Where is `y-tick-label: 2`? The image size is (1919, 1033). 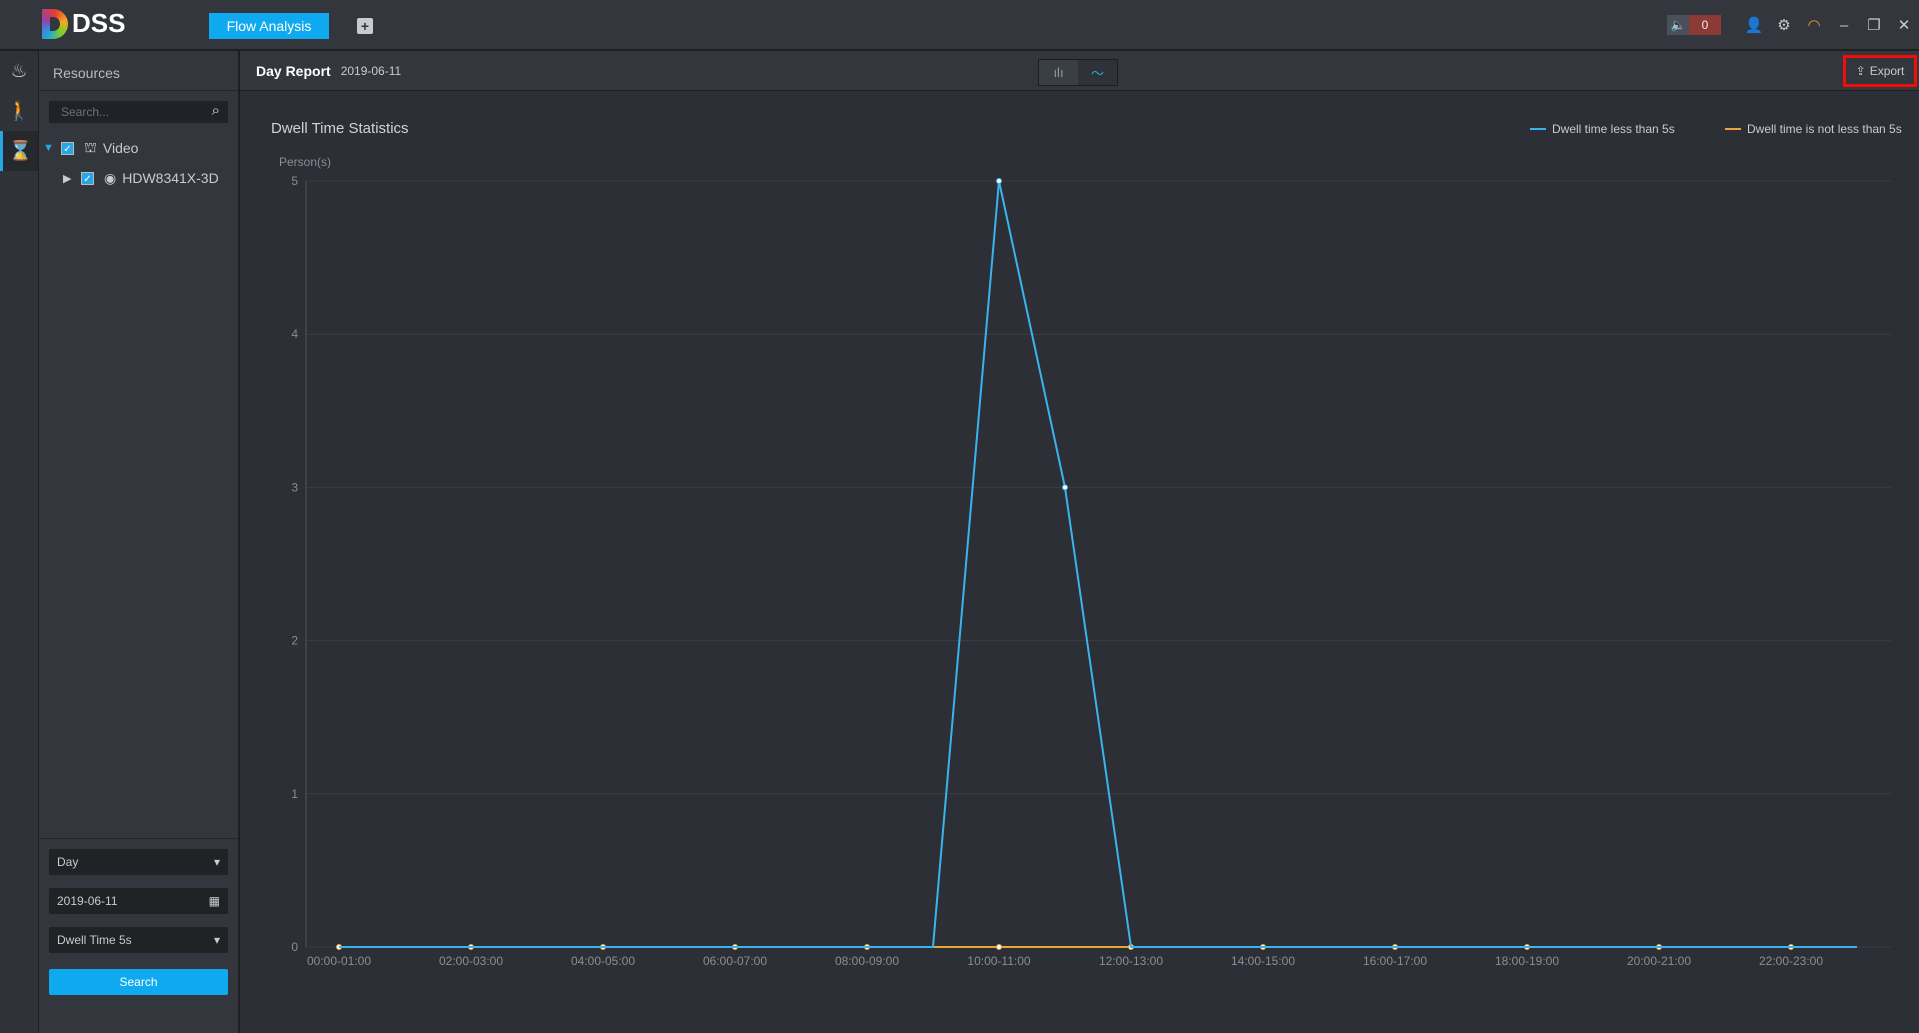 y-tick-label: 2 is located at coordinates (294, 641).